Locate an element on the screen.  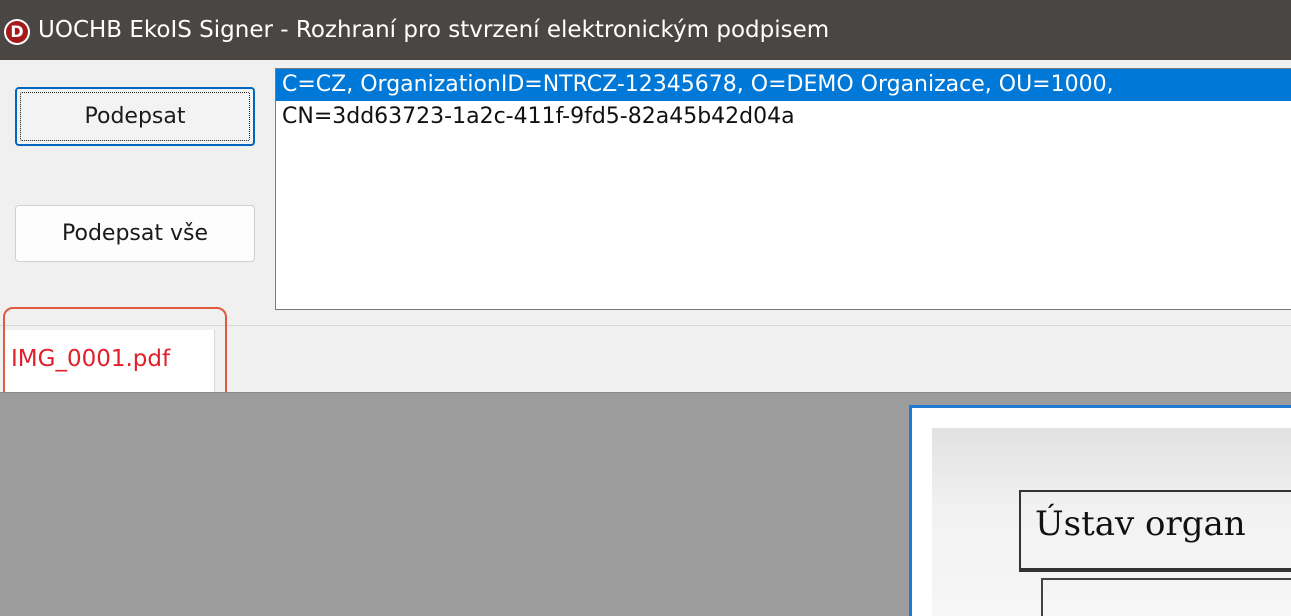
app-logo-icon: D is located at coordinates (17, 32).